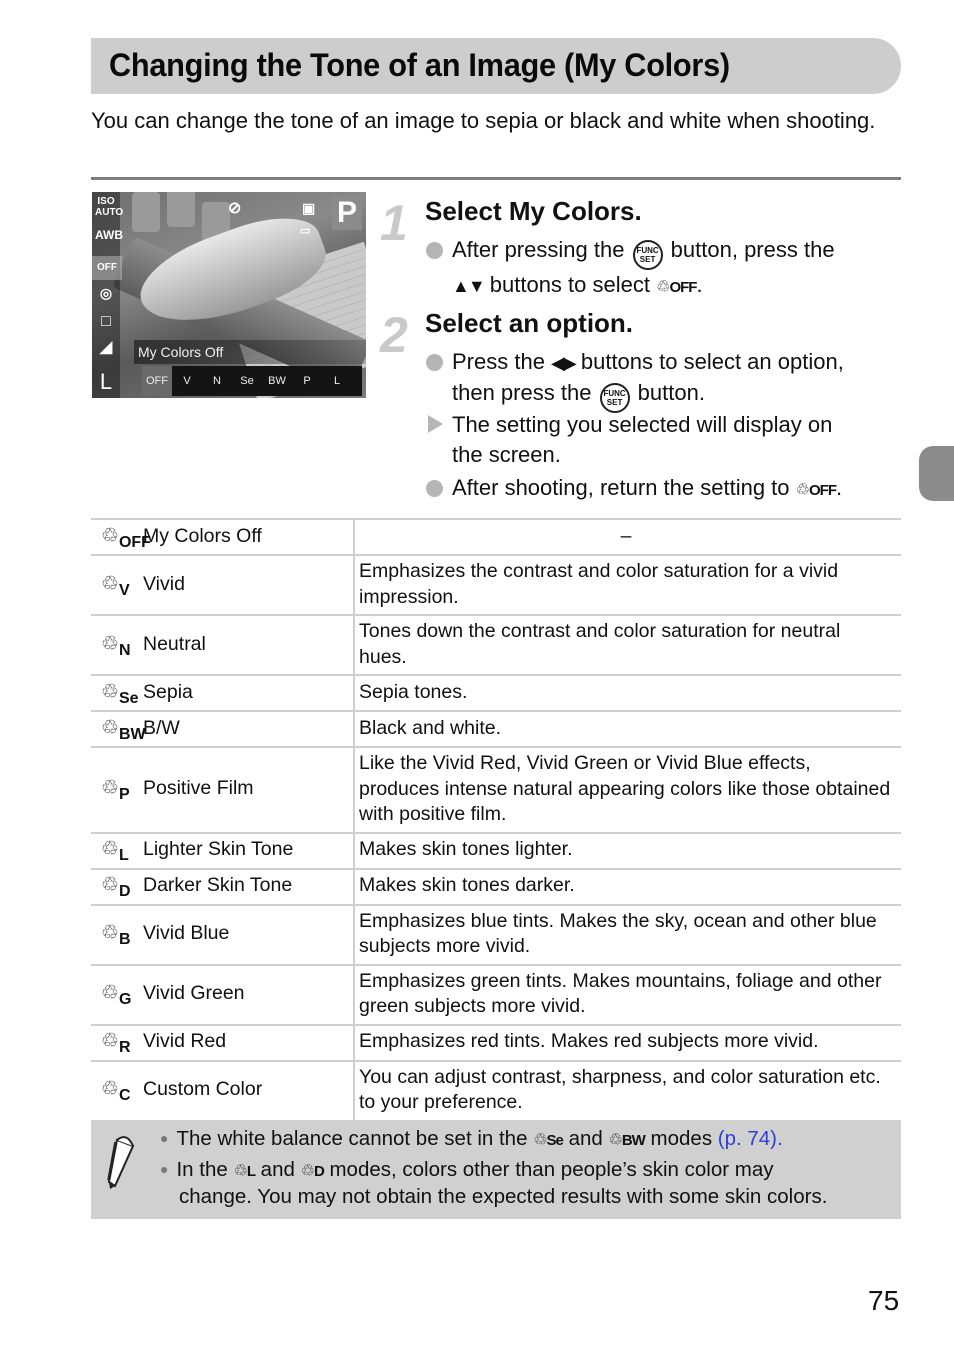 This screenshot has height=1350, width=954. Describe the element at coordinates (627, 729) in the screenshot. I see `description-cell: Black and white.` at that location.